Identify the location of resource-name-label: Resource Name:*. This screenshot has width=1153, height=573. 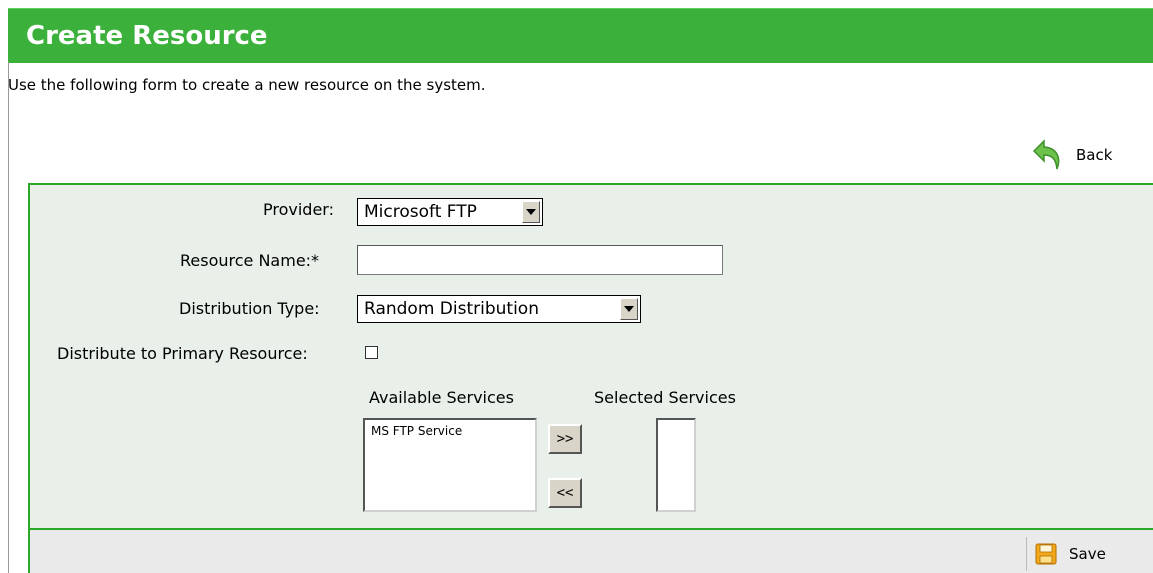
(250, 260).